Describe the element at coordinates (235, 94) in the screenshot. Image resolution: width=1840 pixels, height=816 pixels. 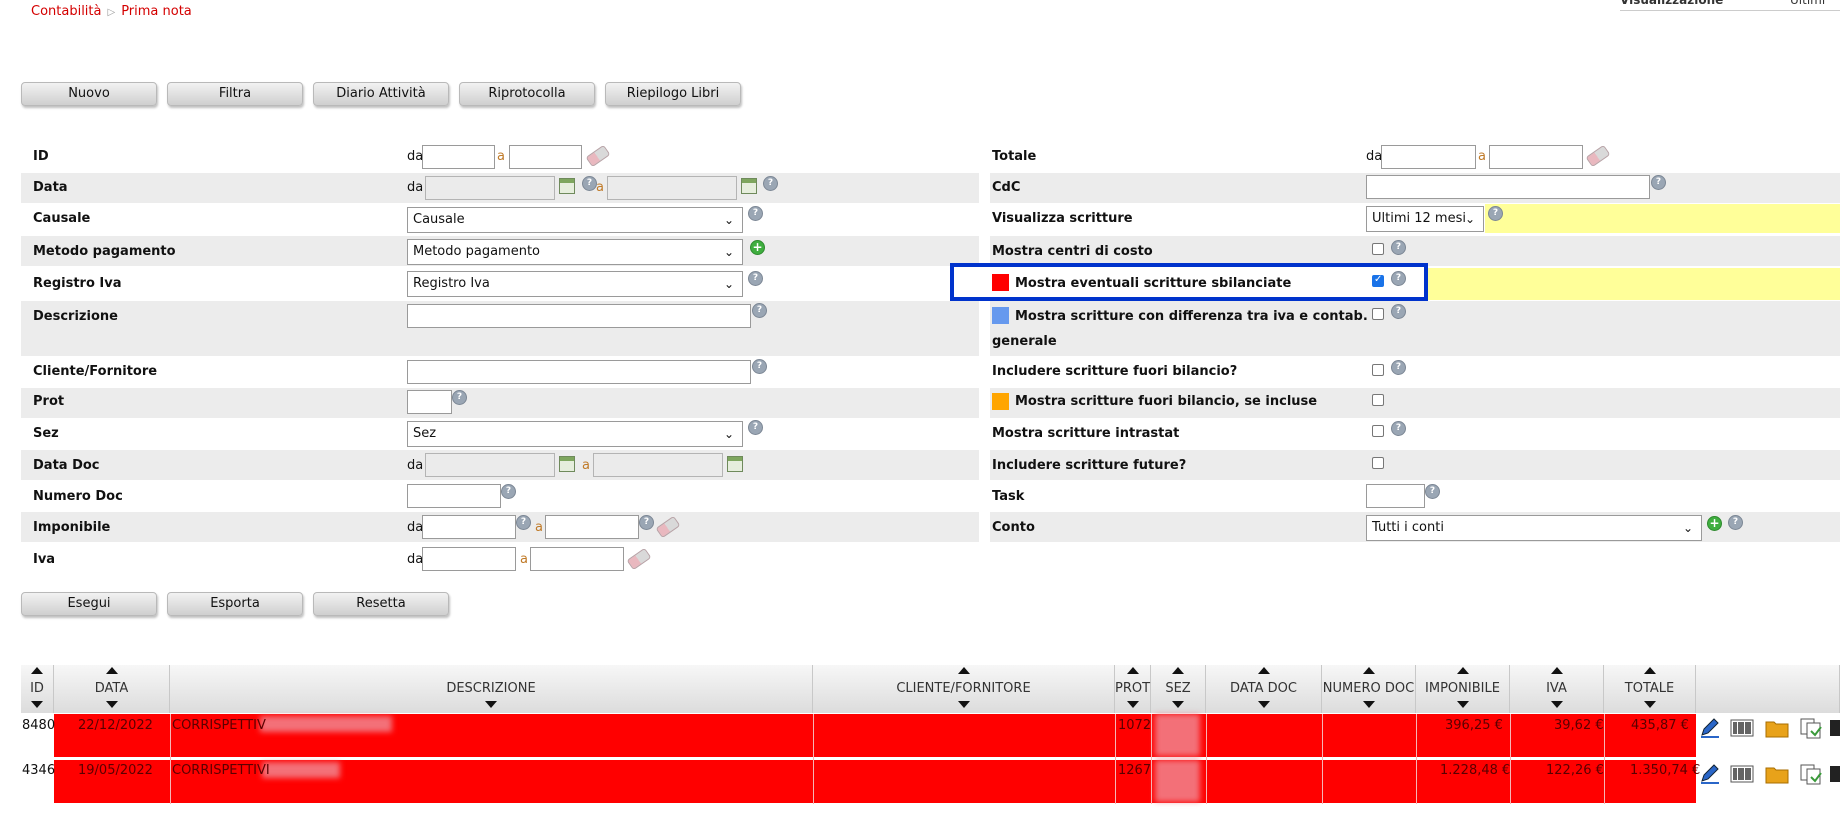
I see `filtra-button: Filtra` at that location.